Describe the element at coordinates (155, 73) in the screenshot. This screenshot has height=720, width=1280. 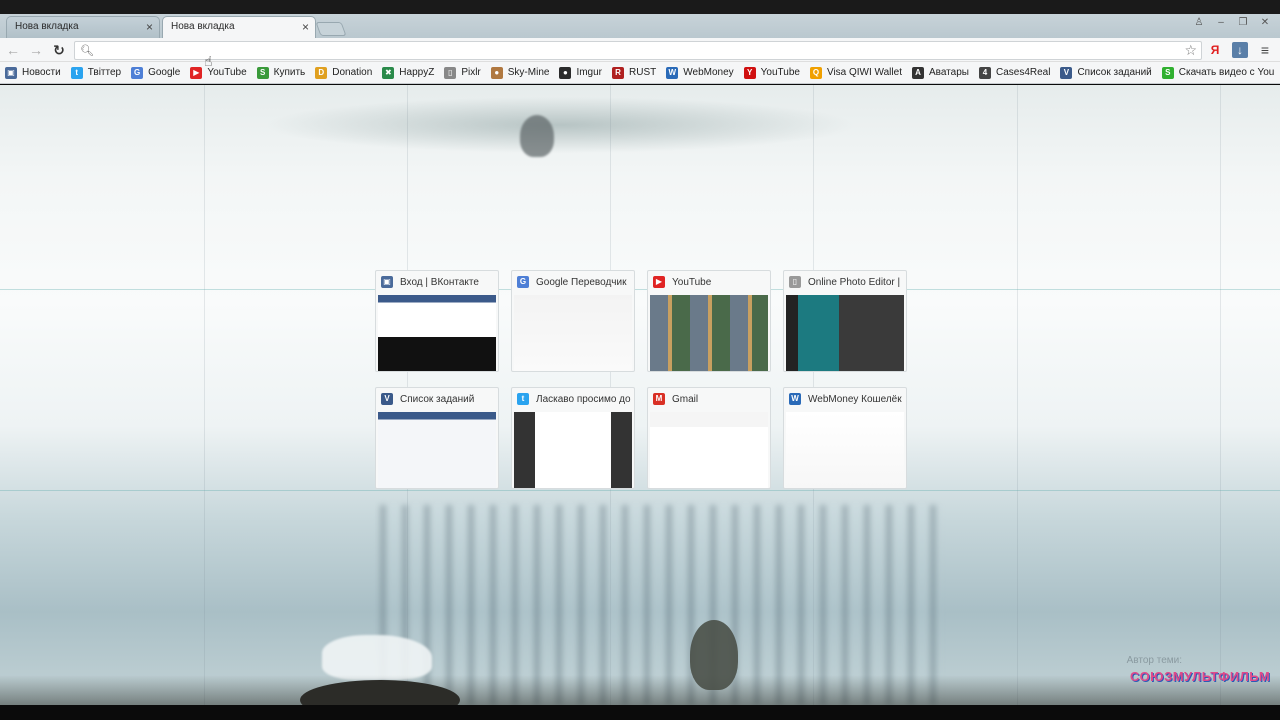
I see `bookmark-item: G Google` at that location.